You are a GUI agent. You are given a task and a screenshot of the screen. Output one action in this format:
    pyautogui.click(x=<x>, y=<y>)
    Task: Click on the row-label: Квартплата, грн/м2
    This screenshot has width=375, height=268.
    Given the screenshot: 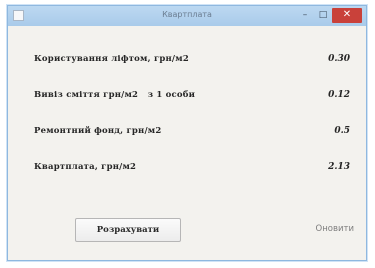 What is the action you would take?
    pyautogui.click(x=85, y=167)
    